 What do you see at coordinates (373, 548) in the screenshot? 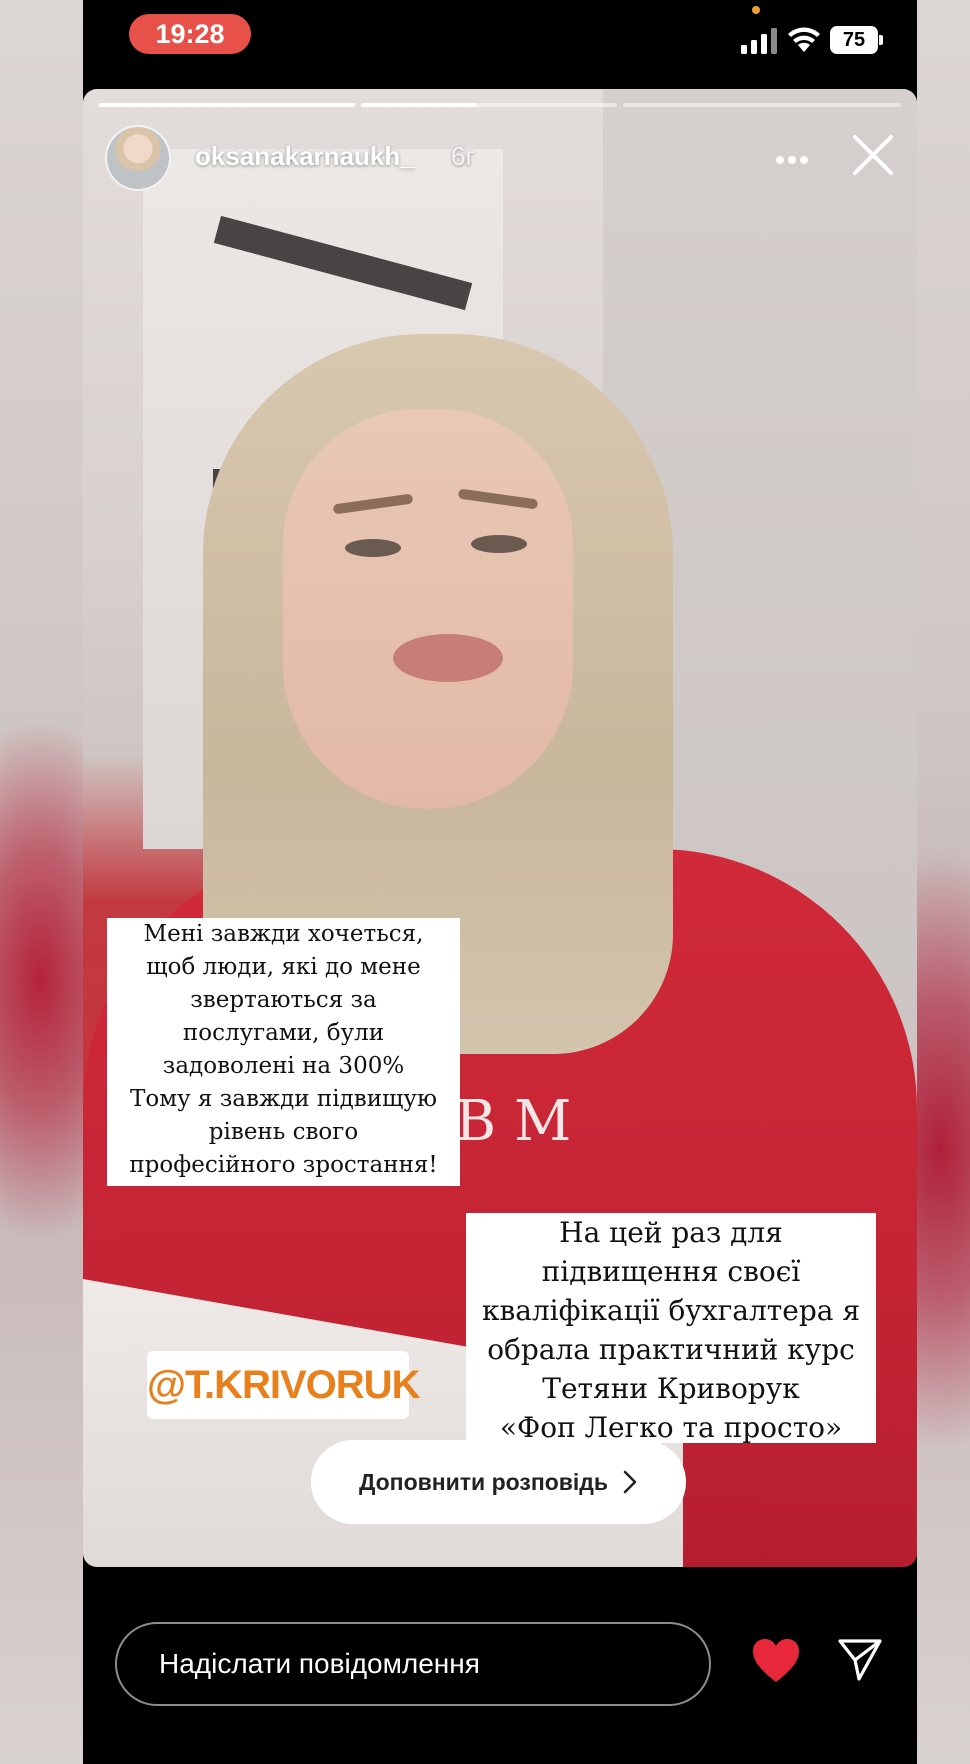
I see `left-eye` at bounding box center [373, 548].